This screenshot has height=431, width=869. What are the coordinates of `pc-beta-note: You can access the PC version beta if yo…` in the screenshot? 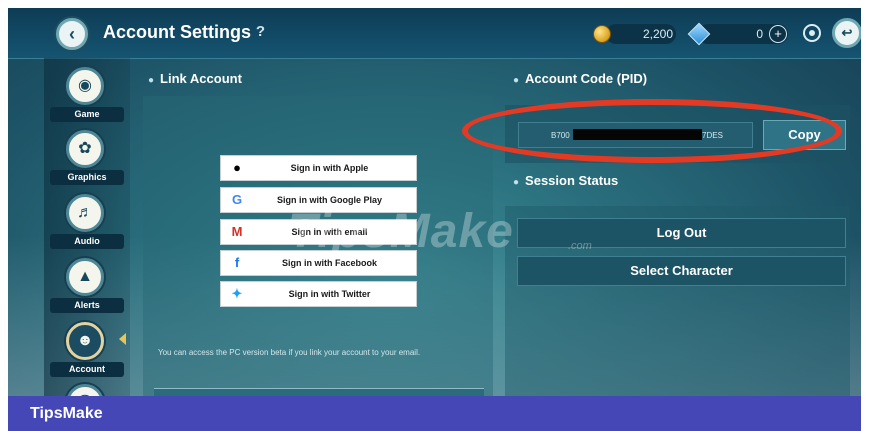 It's located at (289, 352).